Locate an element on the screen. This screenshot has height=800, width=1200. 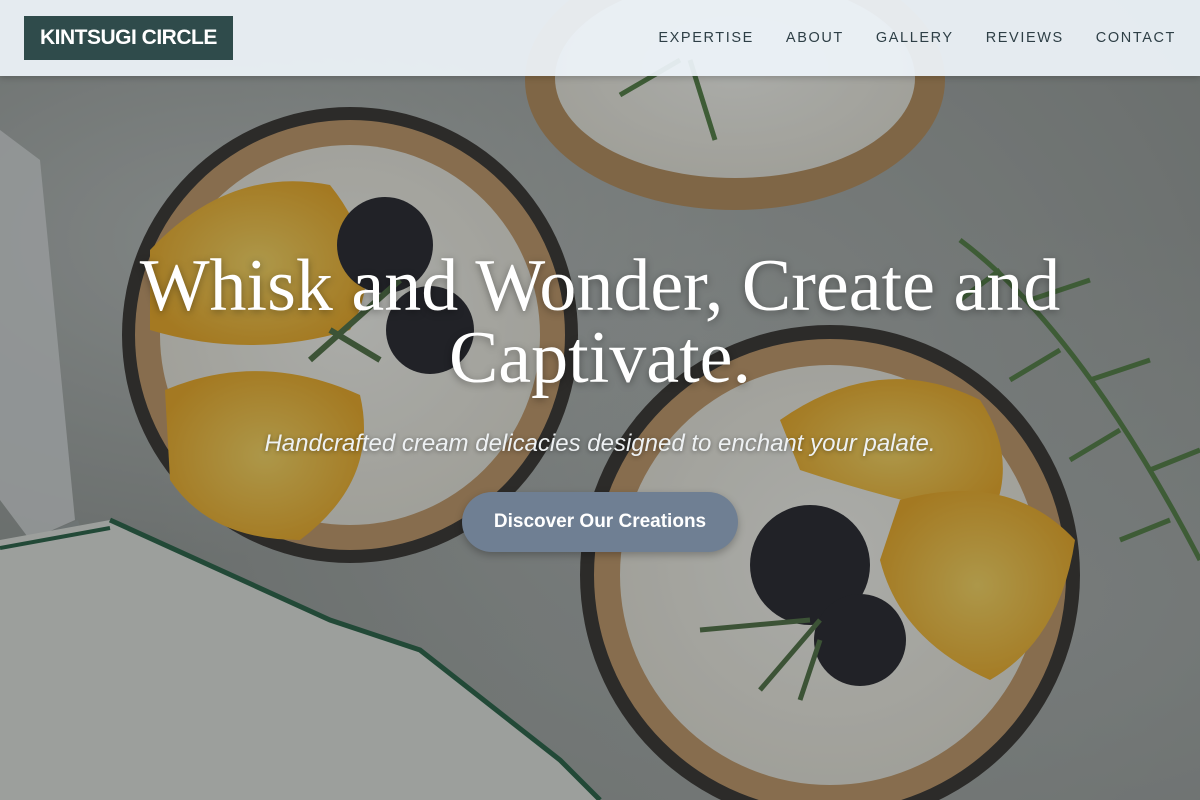
nav-link-about: ABOUT is located at coordinates (815, 38).